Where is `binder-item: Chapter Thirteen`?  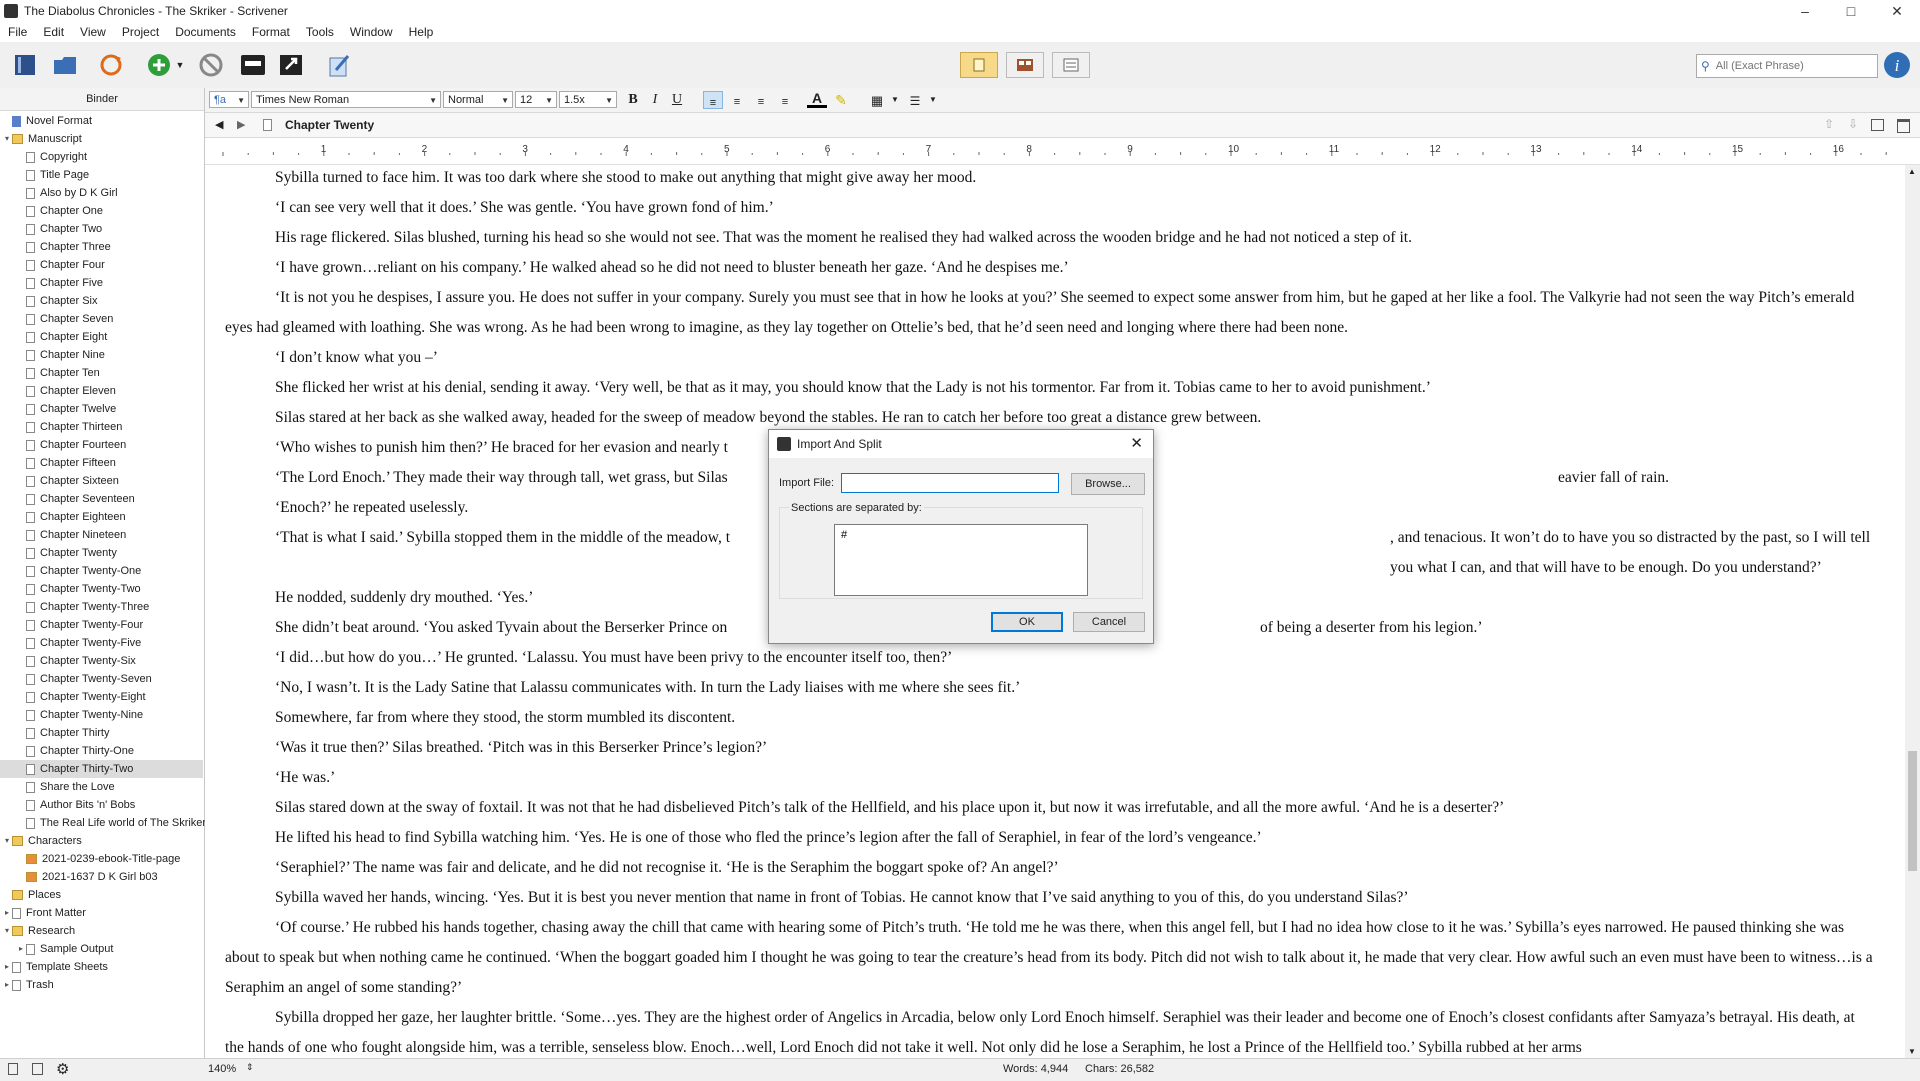
binder-item: Chapter Thirteen is located at coordinates (101, 427).